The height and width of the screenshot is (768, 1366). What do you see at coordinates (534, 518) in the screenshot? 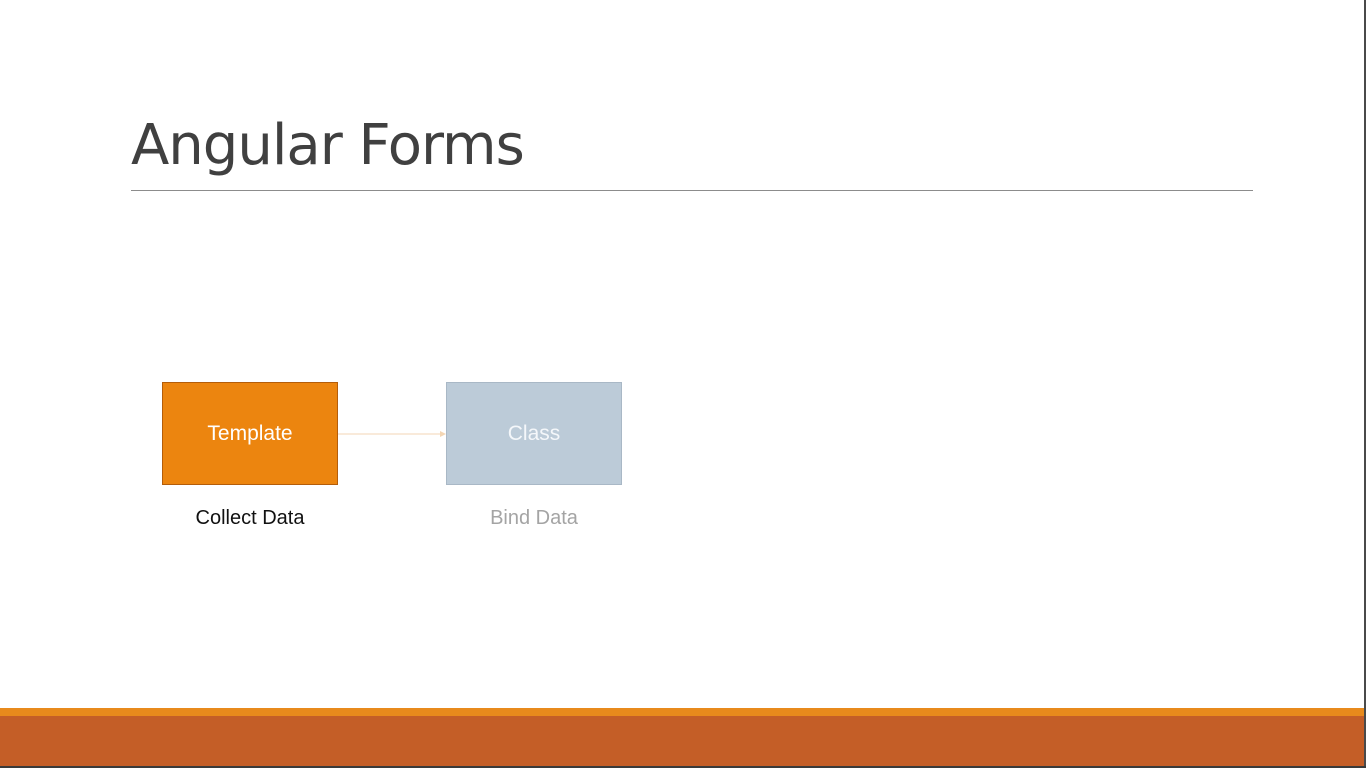
I see `class-node-caption: Bind Data` at bounding box center [534, 518].